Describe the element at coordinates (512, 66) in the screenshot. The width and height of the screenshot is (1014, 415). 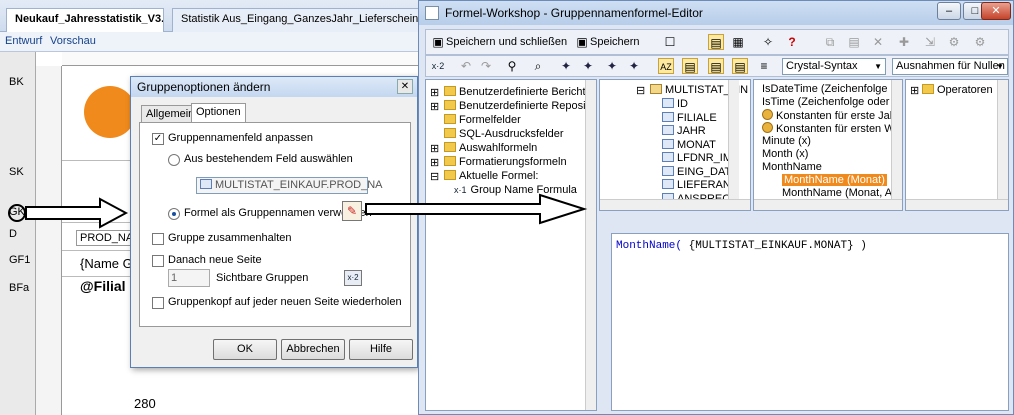
I see `browse-icon: ⚲` at that location.